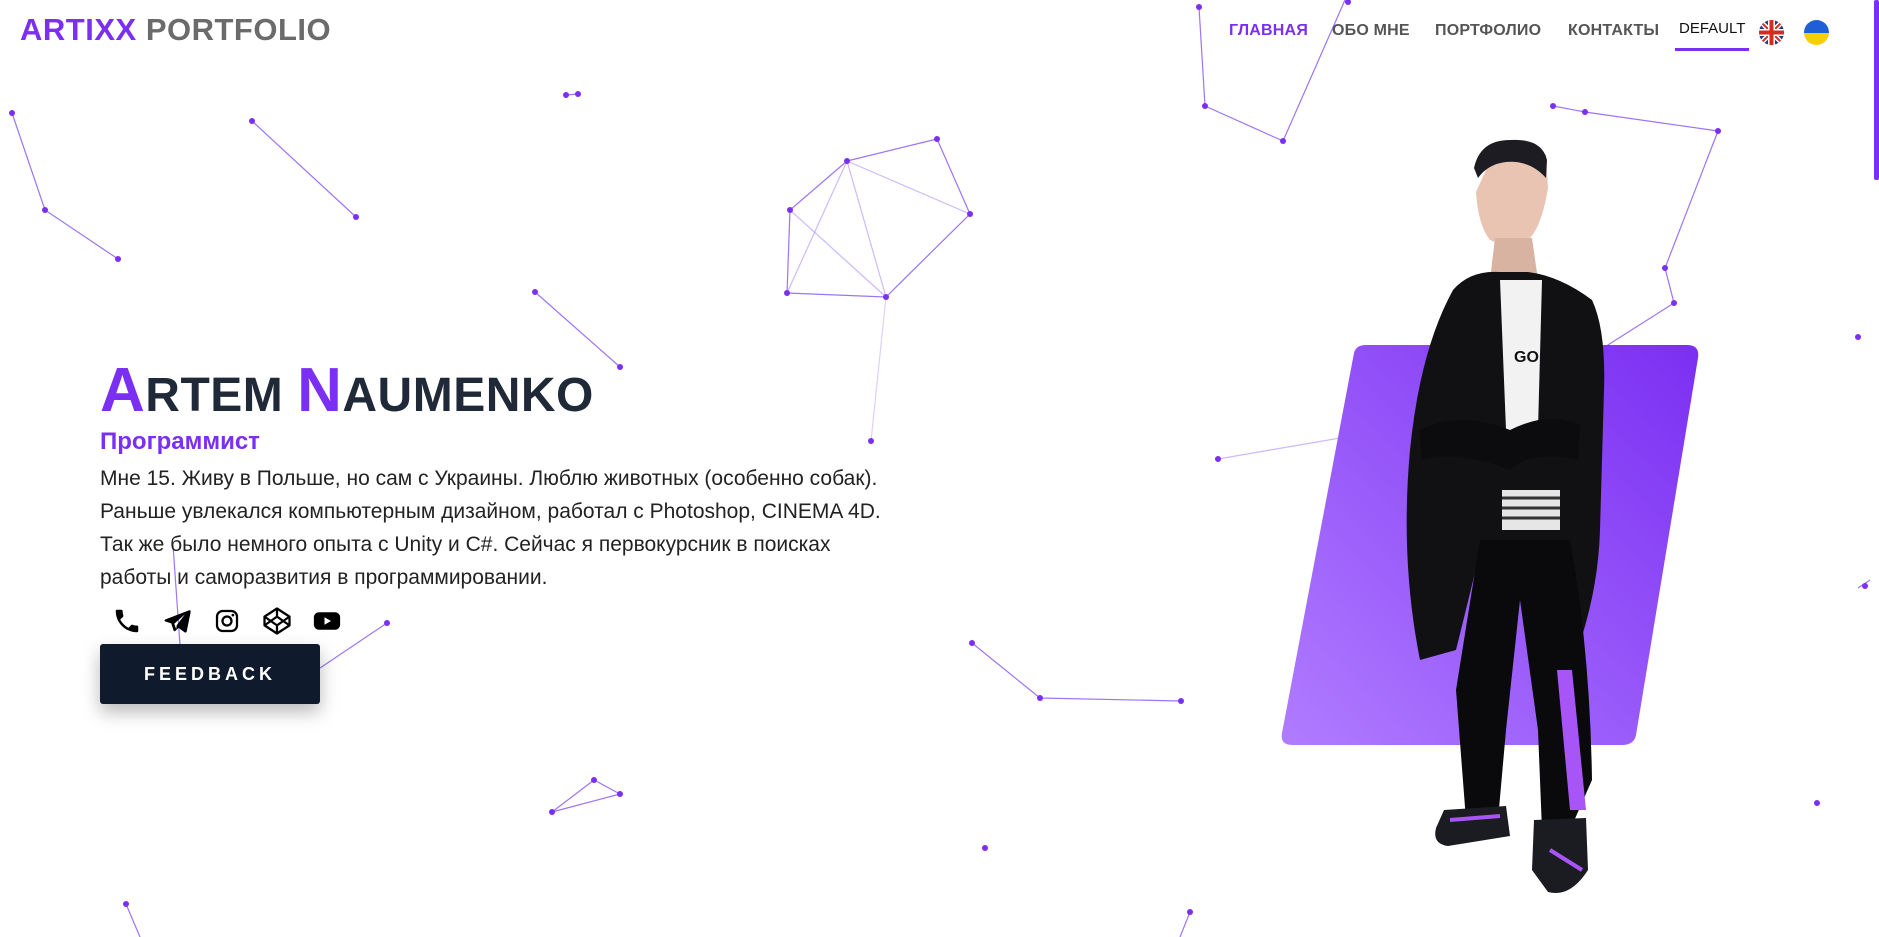 This screenshot has width=1879, height=937. I want to click on phone-icon, so click(127, 621).